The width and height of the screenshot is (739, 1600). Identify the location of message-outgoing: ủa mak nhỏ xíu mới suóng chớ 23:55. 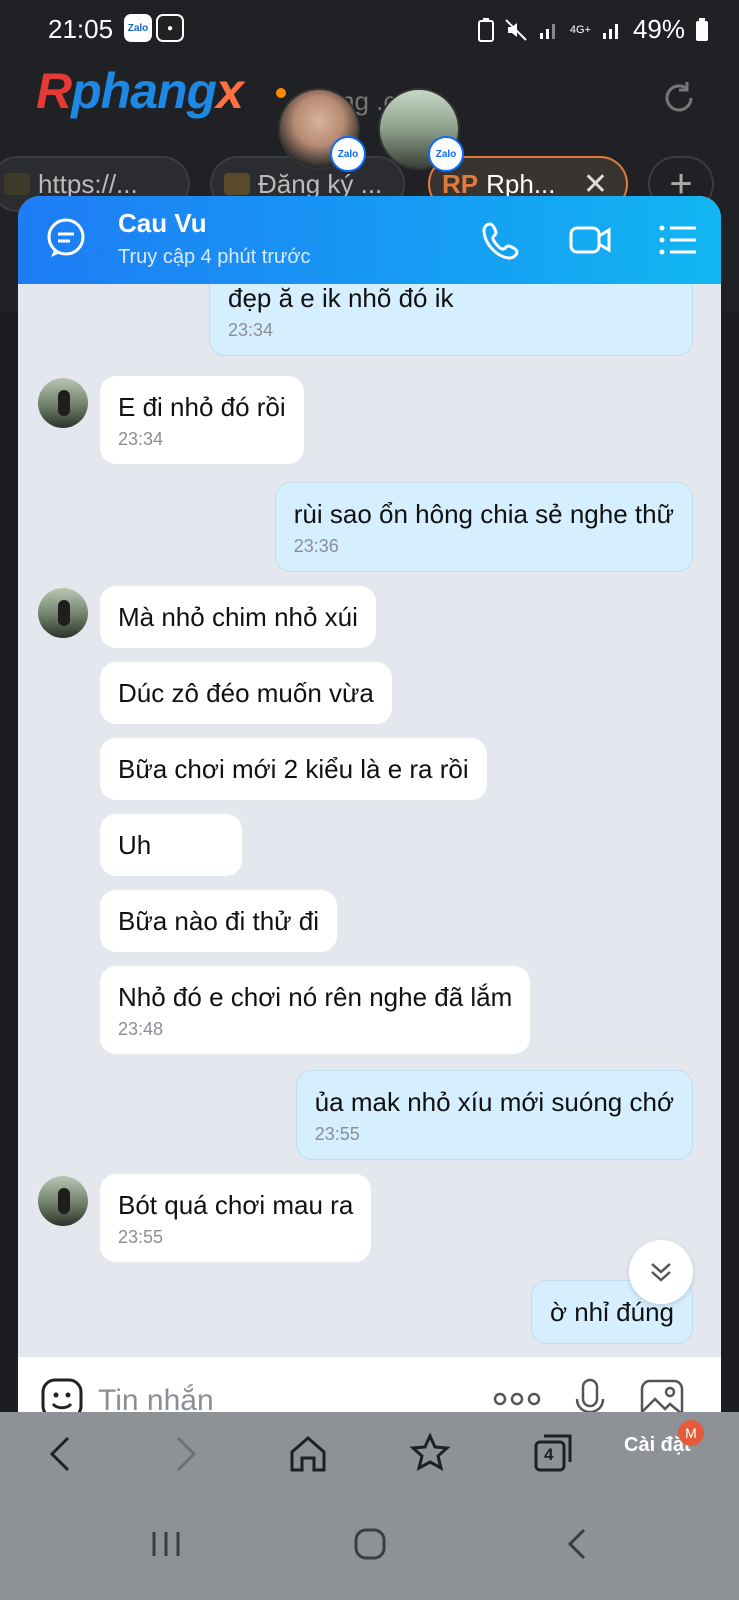
(494, 1115).